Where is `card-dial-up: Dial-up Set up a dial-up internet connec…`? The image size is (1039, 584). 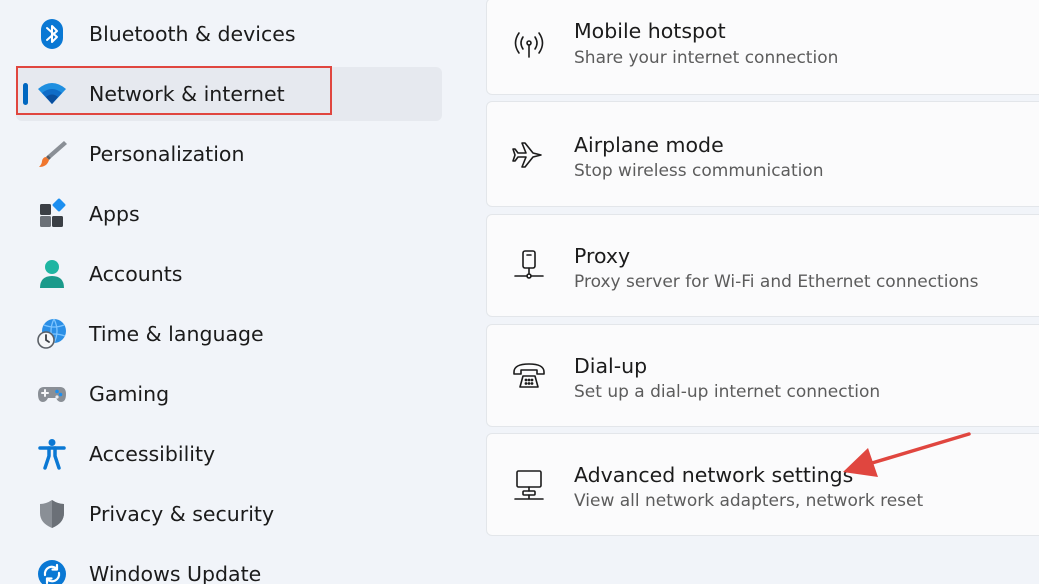 card-dial-up: Dial-up Set up a dial-up internet connec… is located at coordinates (762, 375).